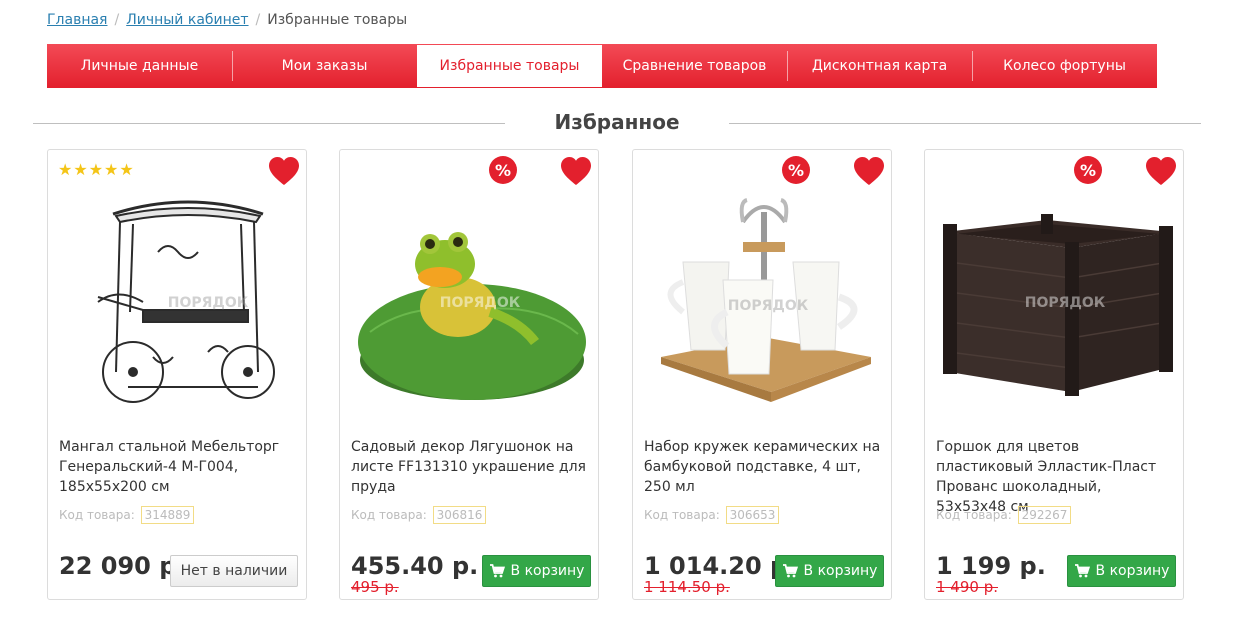 This screenshot has height=639, width=1234. I want to click on product-code: Код товара: 306816, so click(419, 515).